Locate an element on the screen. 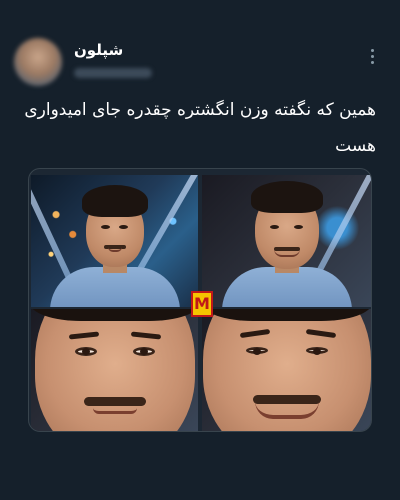 This screenshot has height=500, width=400. channel-logo-badge: M is located at coordinates (202, 304).